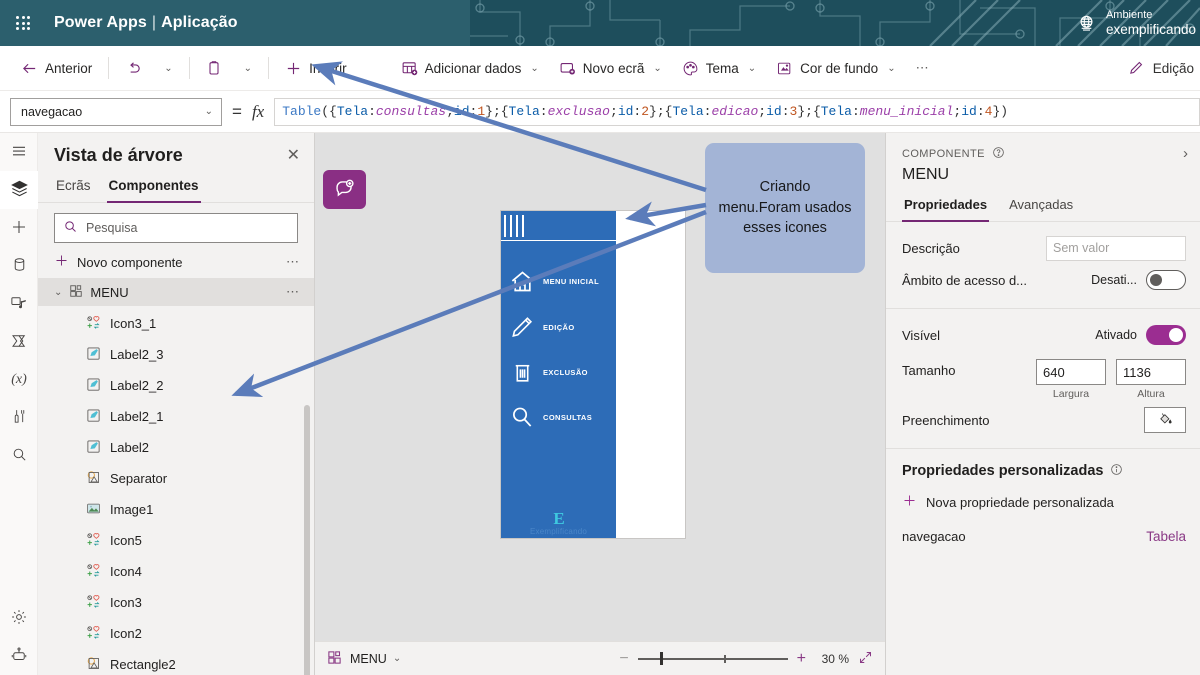 The width and height of the screenshot is (1200, 675). What do you see at coordinates (176, 447) in the screenshot?
I see `tree-item: Label2` at bounding box center [176, 447].